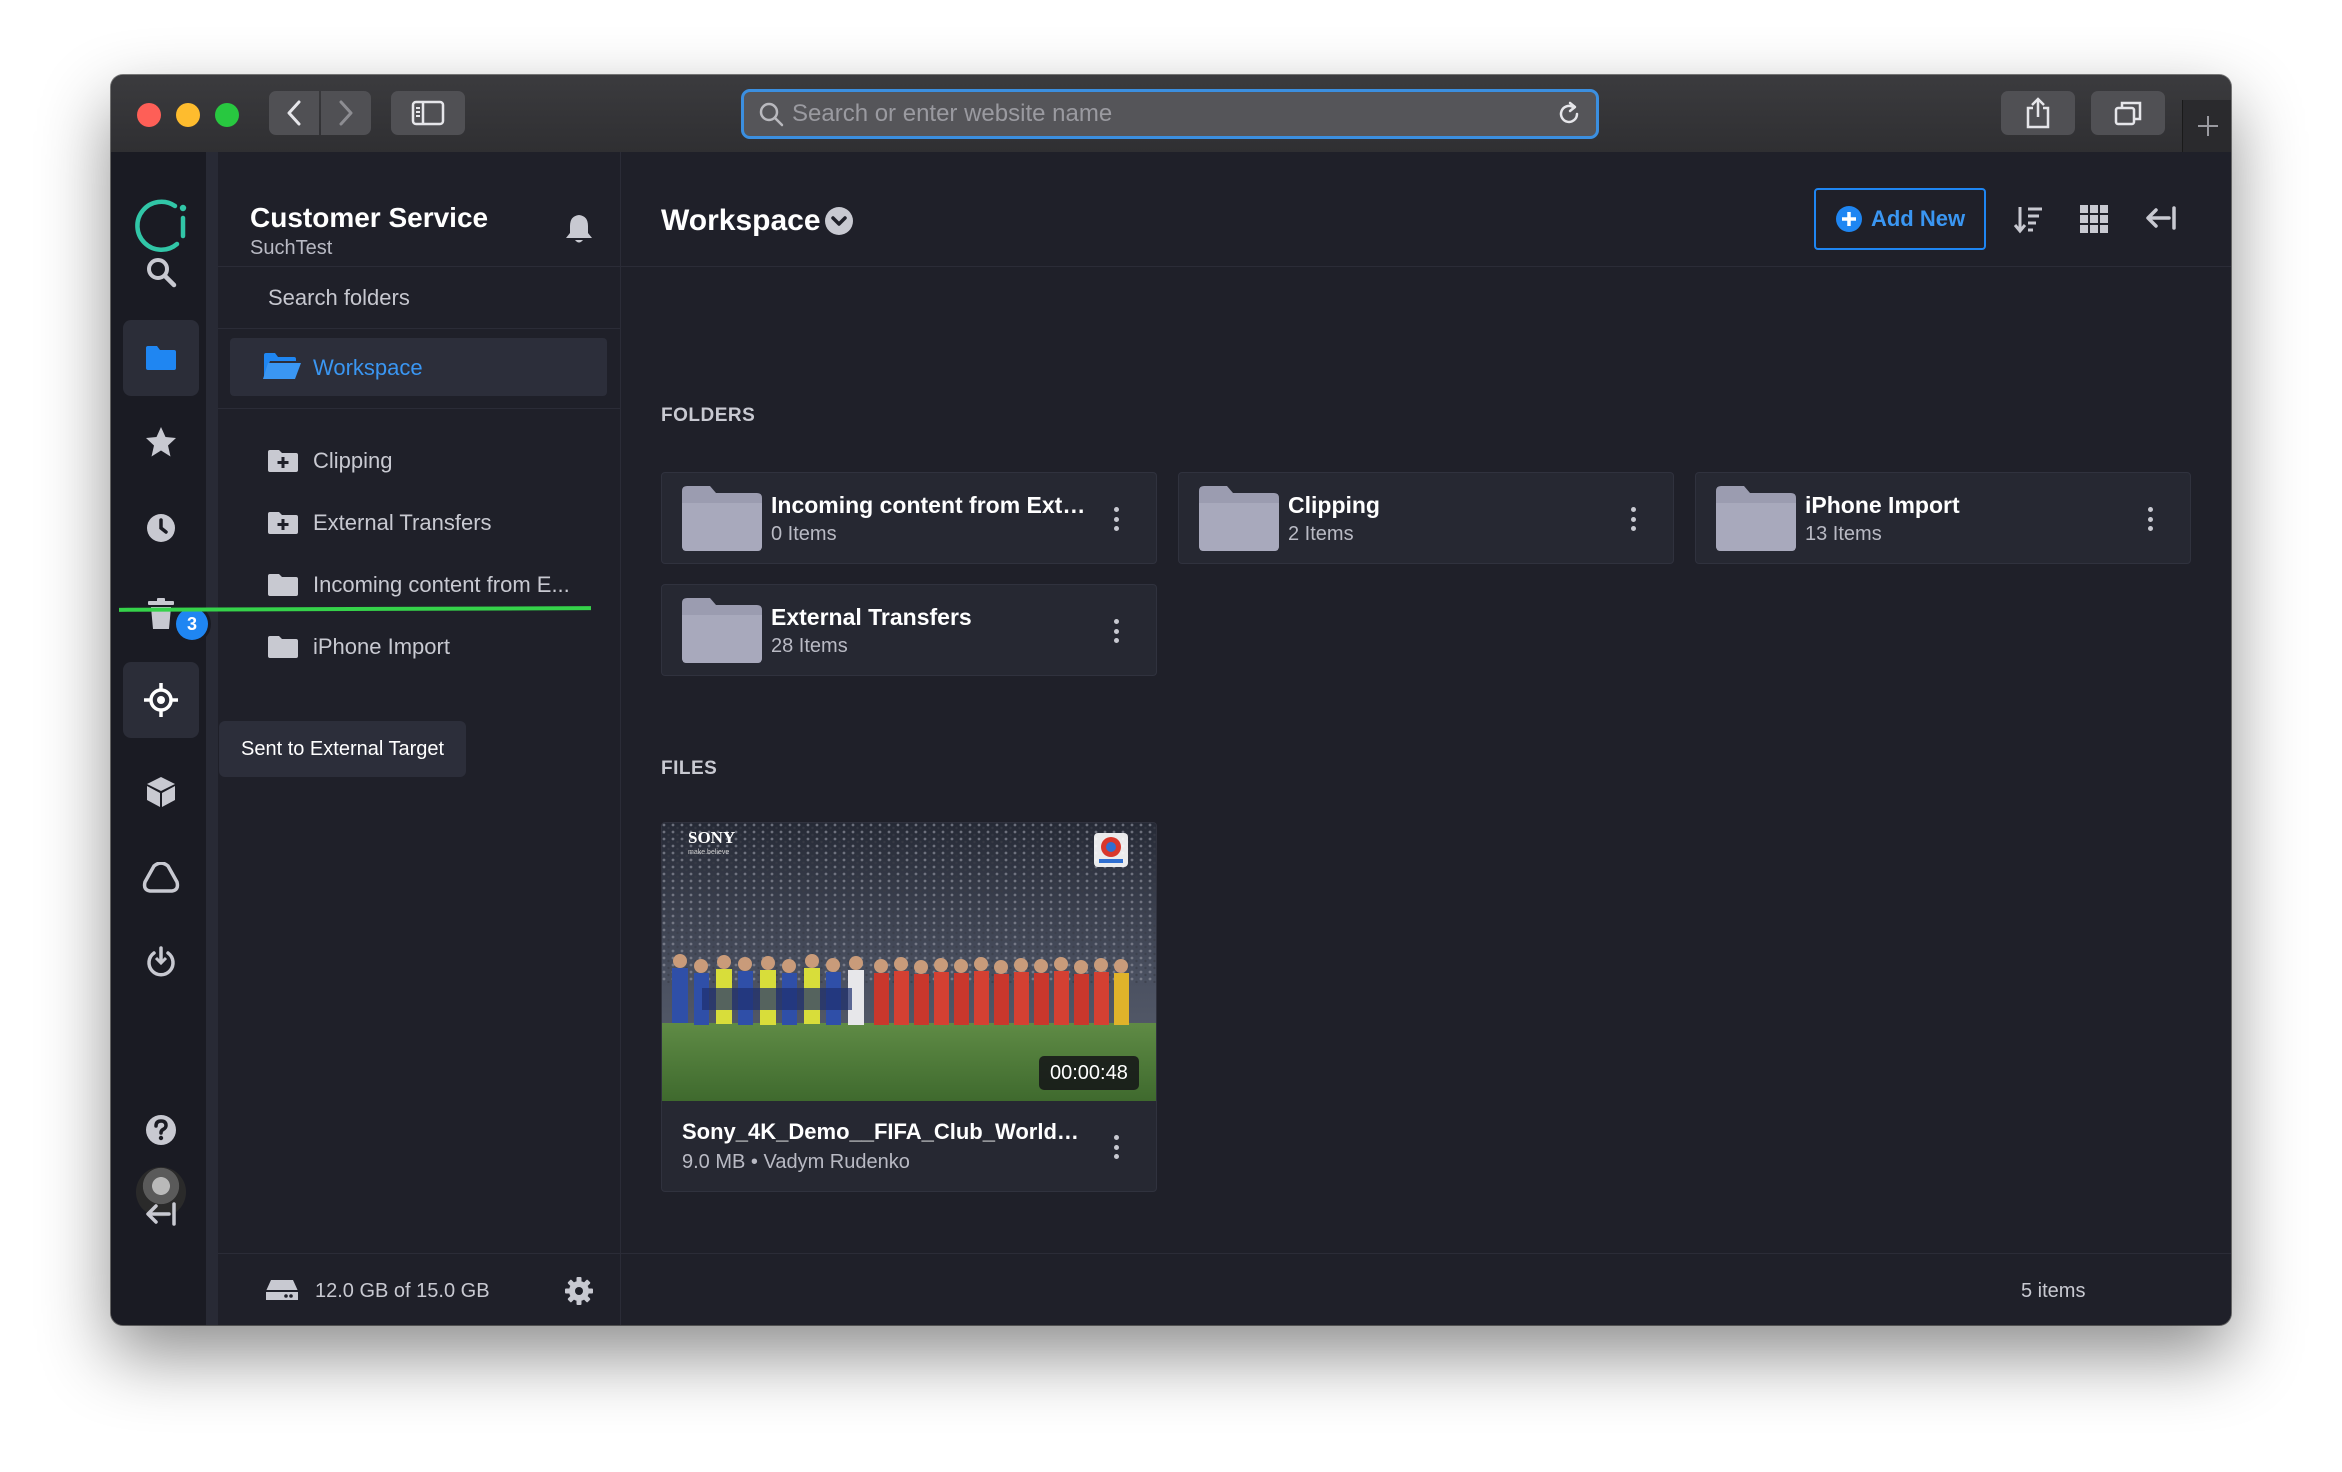  I want to click on rail-cloud-button, so click(161, 878).